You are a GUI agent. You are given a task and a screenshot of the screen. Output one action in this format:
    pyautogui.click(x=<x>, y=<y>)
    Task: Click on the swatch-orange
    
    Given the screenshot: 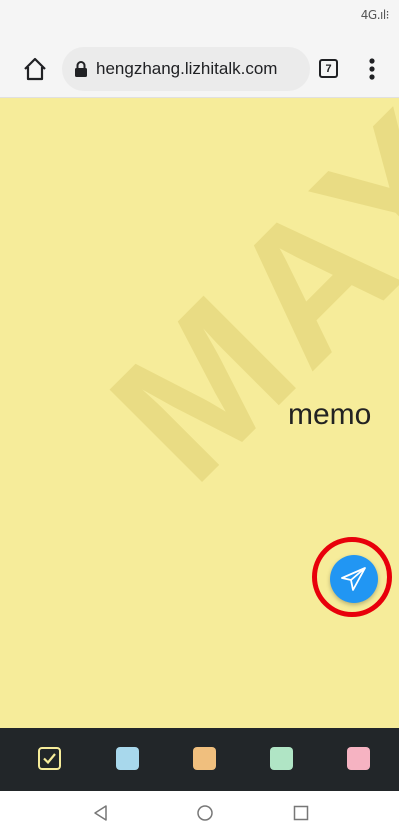 What is the action you would take?
    pyautogui.click(x=204, y=758)
    